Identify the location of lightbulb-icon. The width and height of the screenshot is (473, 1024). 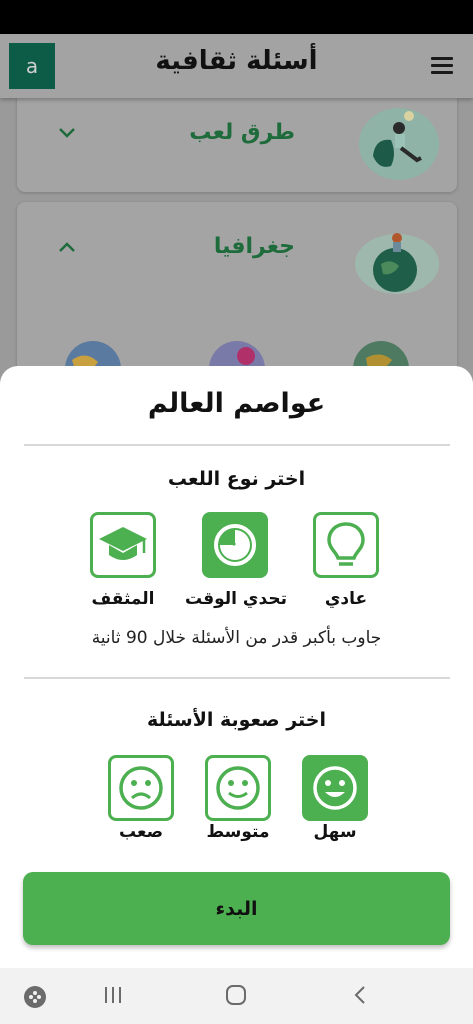
(346, 544).